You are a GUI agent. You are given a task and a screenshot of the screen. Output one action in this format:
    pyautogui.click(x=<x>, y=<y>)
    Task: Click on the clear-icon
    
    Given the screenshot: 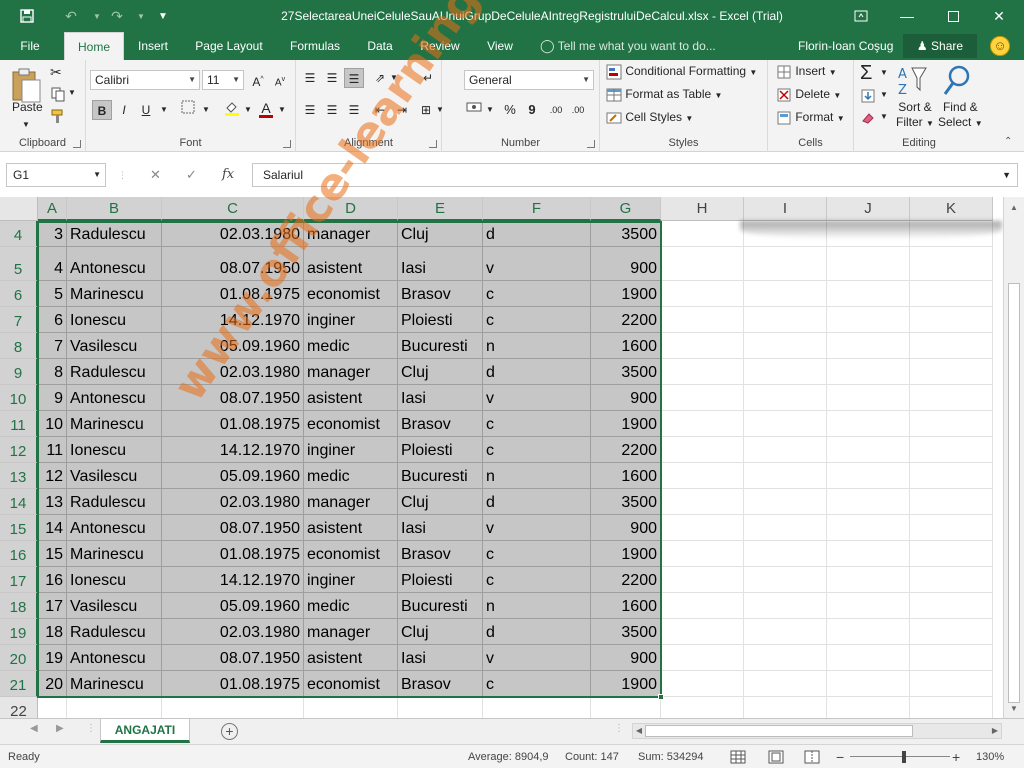 What is the action you would take?
    pyautogui.click(x=868, y=119)
    